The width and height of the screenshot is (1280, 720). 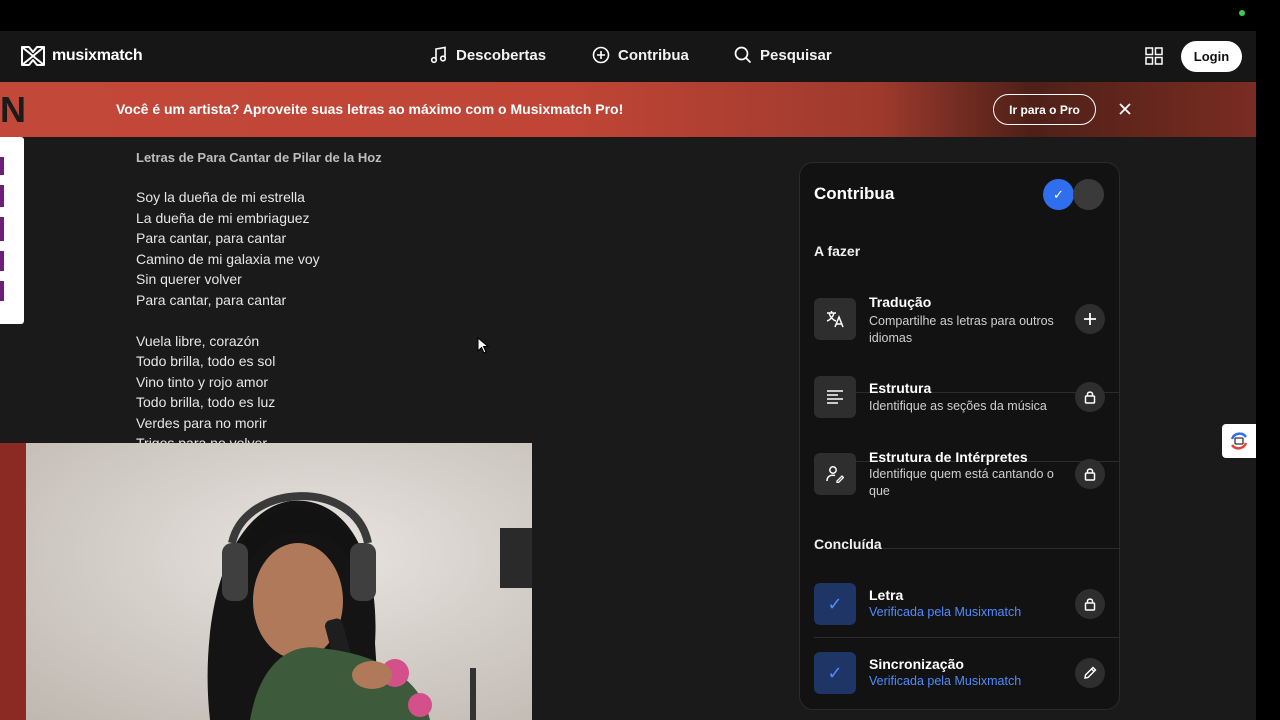 I want to click on apps-grid-icon, so click(x=1154, y=56).